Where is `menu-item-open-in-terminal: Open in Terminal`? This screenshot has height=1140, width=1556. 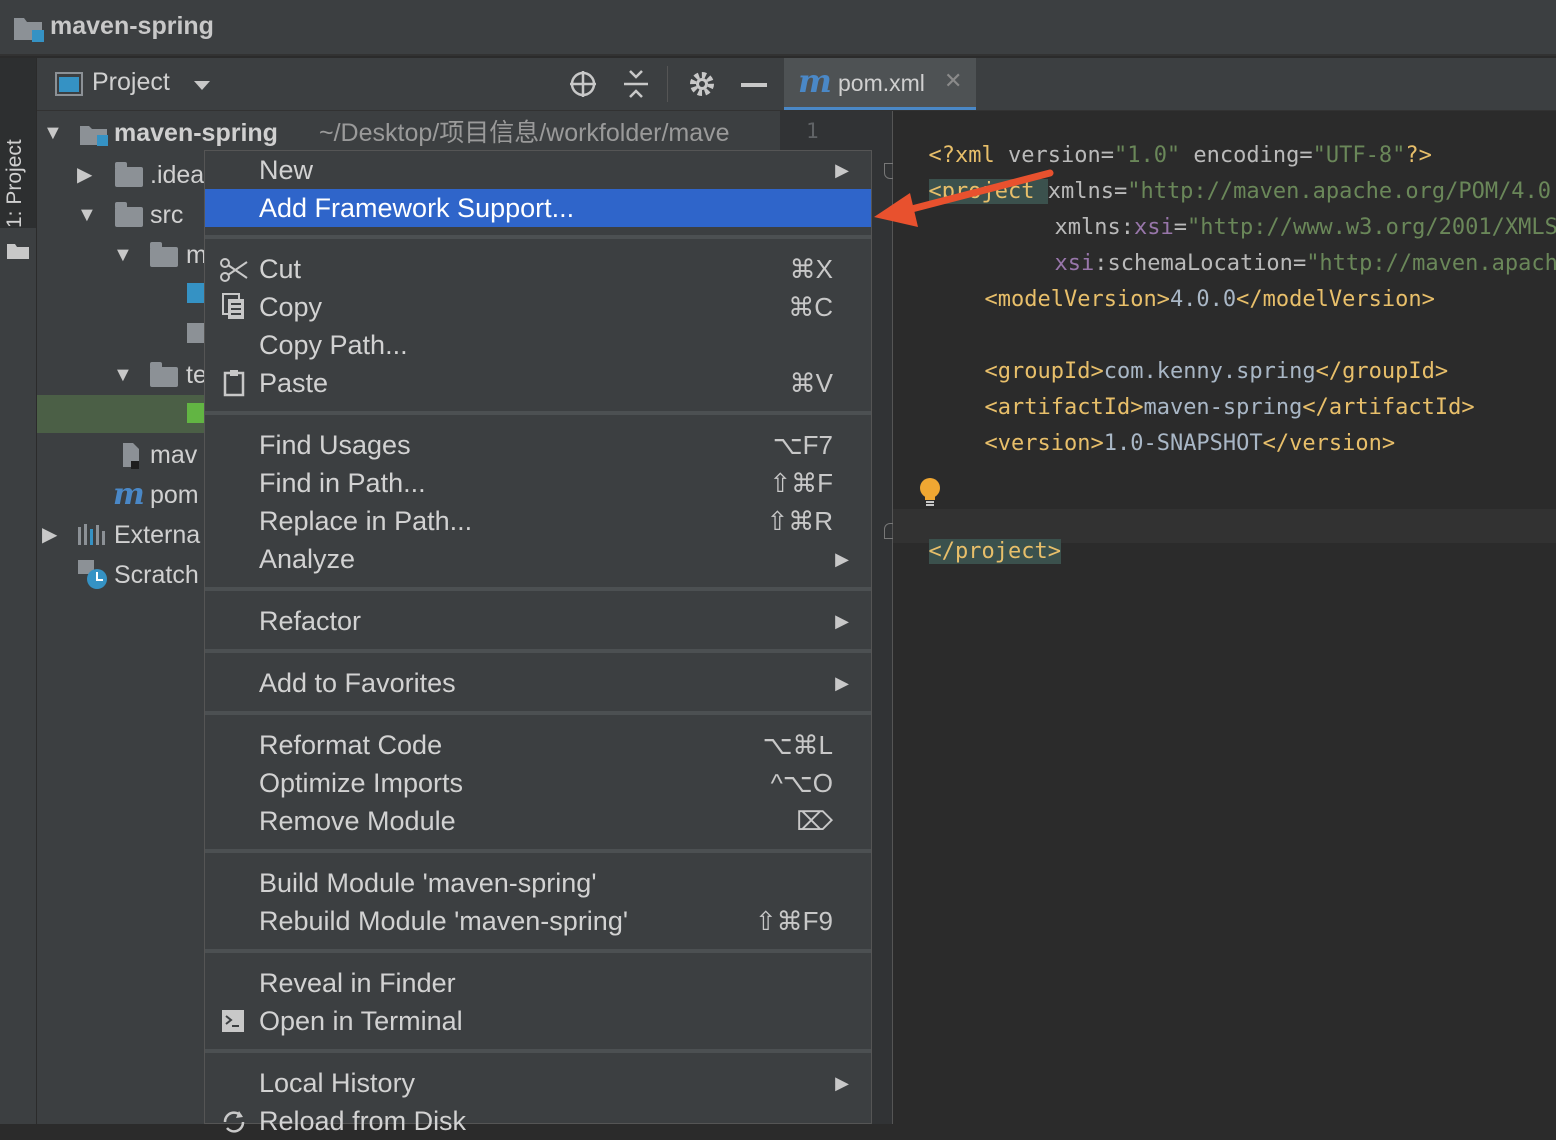
menu-item-open-in-terminal: Open in Terminal is located at coordinates (538, 1021).